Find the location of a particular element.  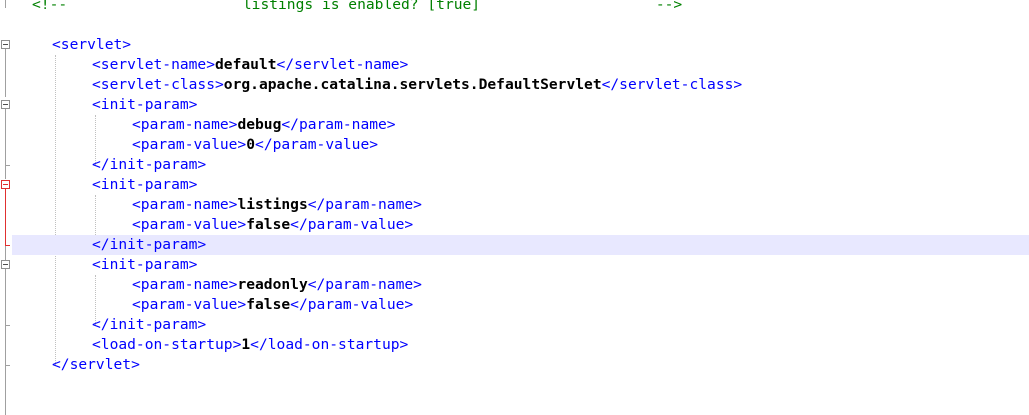

xml-comment: <!-- listings is enabled? [true] --> is located at coordinates (357, 6).